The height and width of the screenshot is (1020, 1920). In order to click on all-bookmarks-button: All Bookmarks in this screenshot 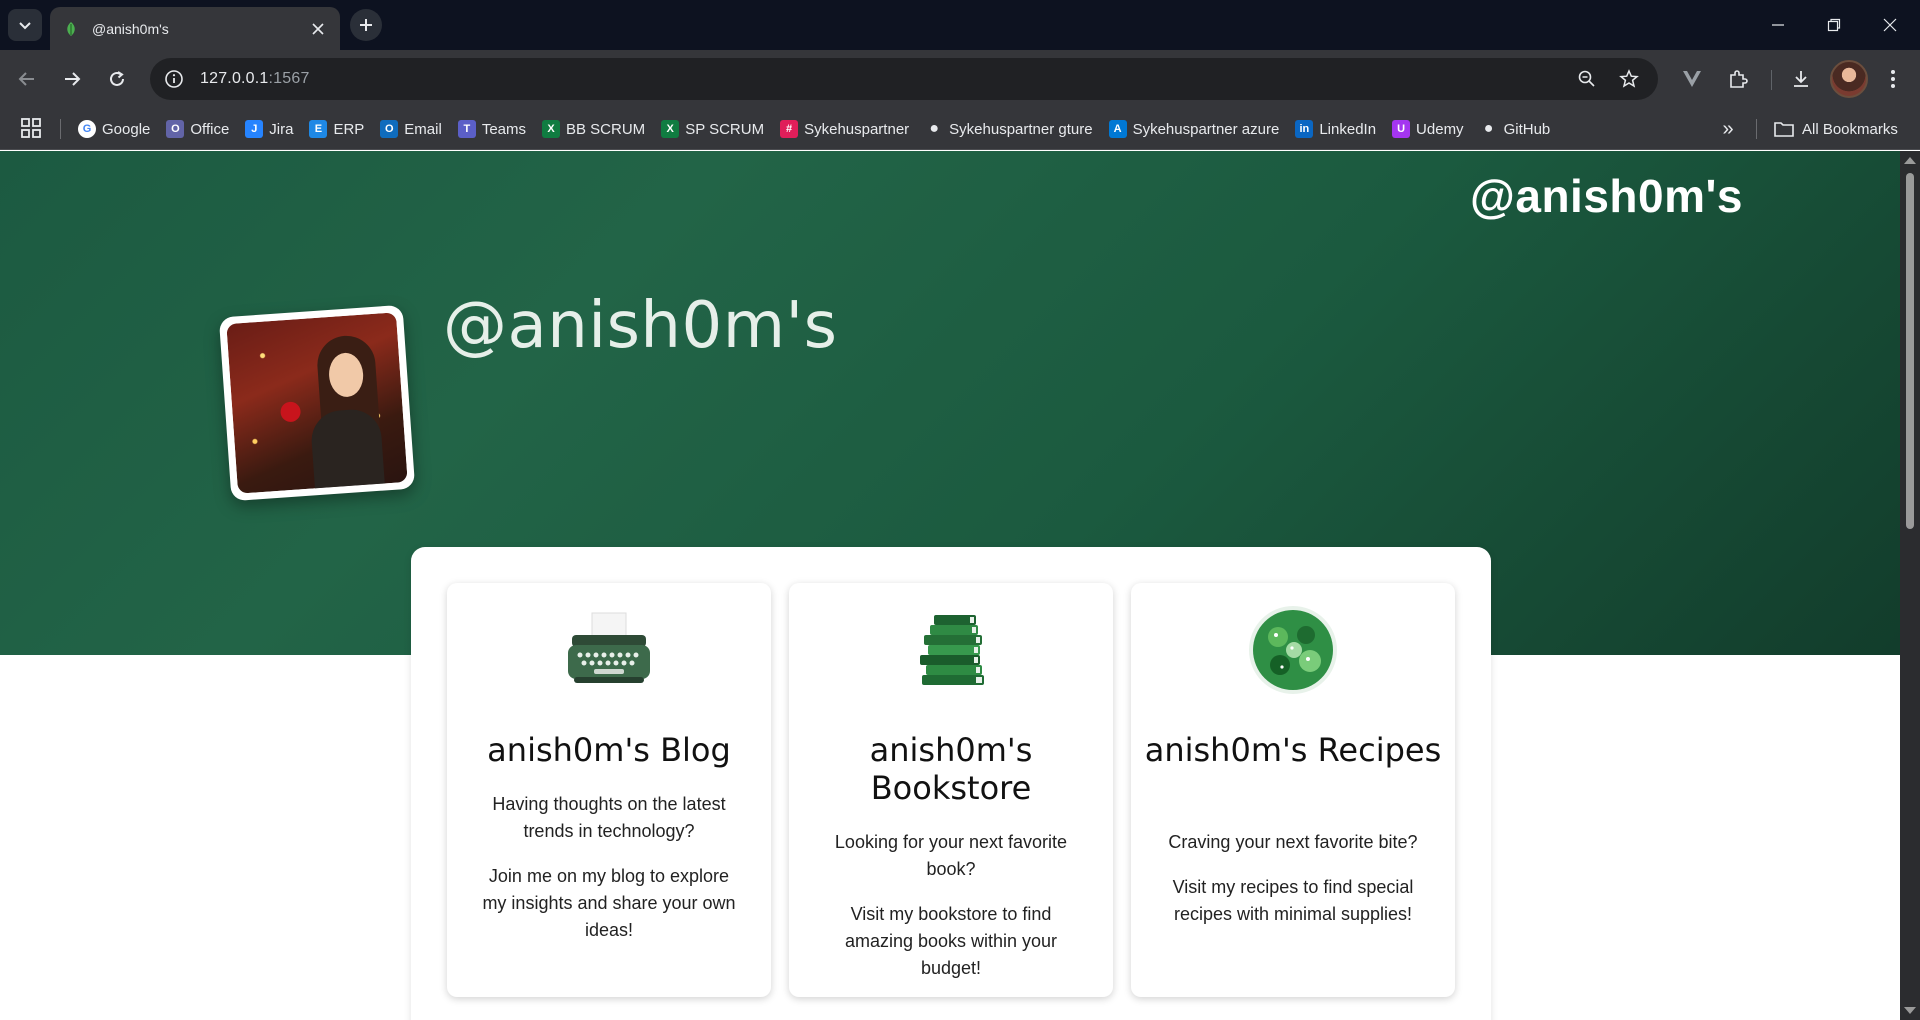, I will do `click(1836, 129)`.